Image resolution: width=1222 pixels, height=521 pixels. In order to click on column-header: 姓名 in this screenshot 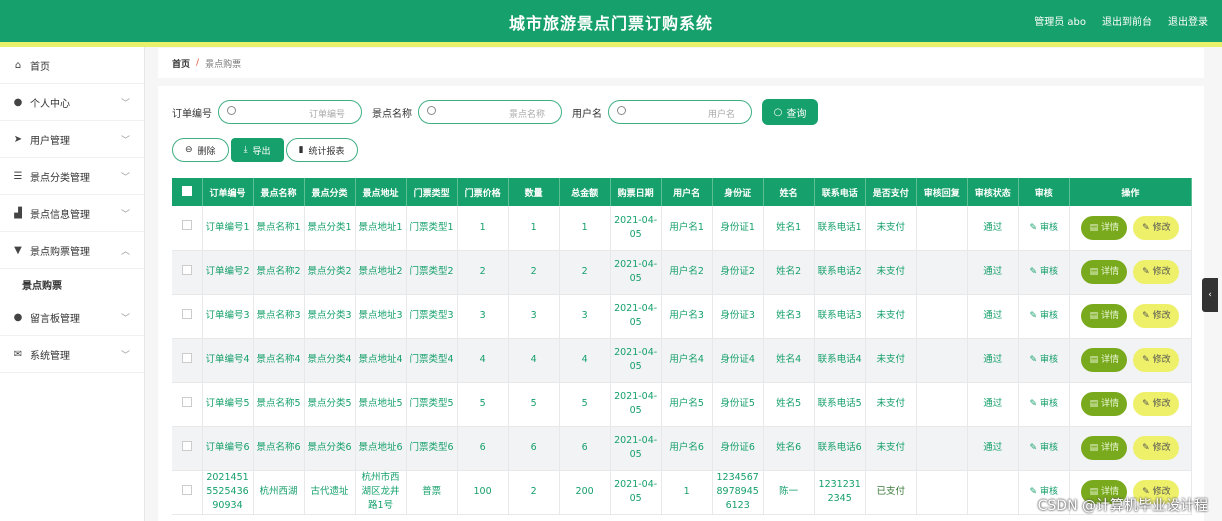, I will do `click(789, 192)`.